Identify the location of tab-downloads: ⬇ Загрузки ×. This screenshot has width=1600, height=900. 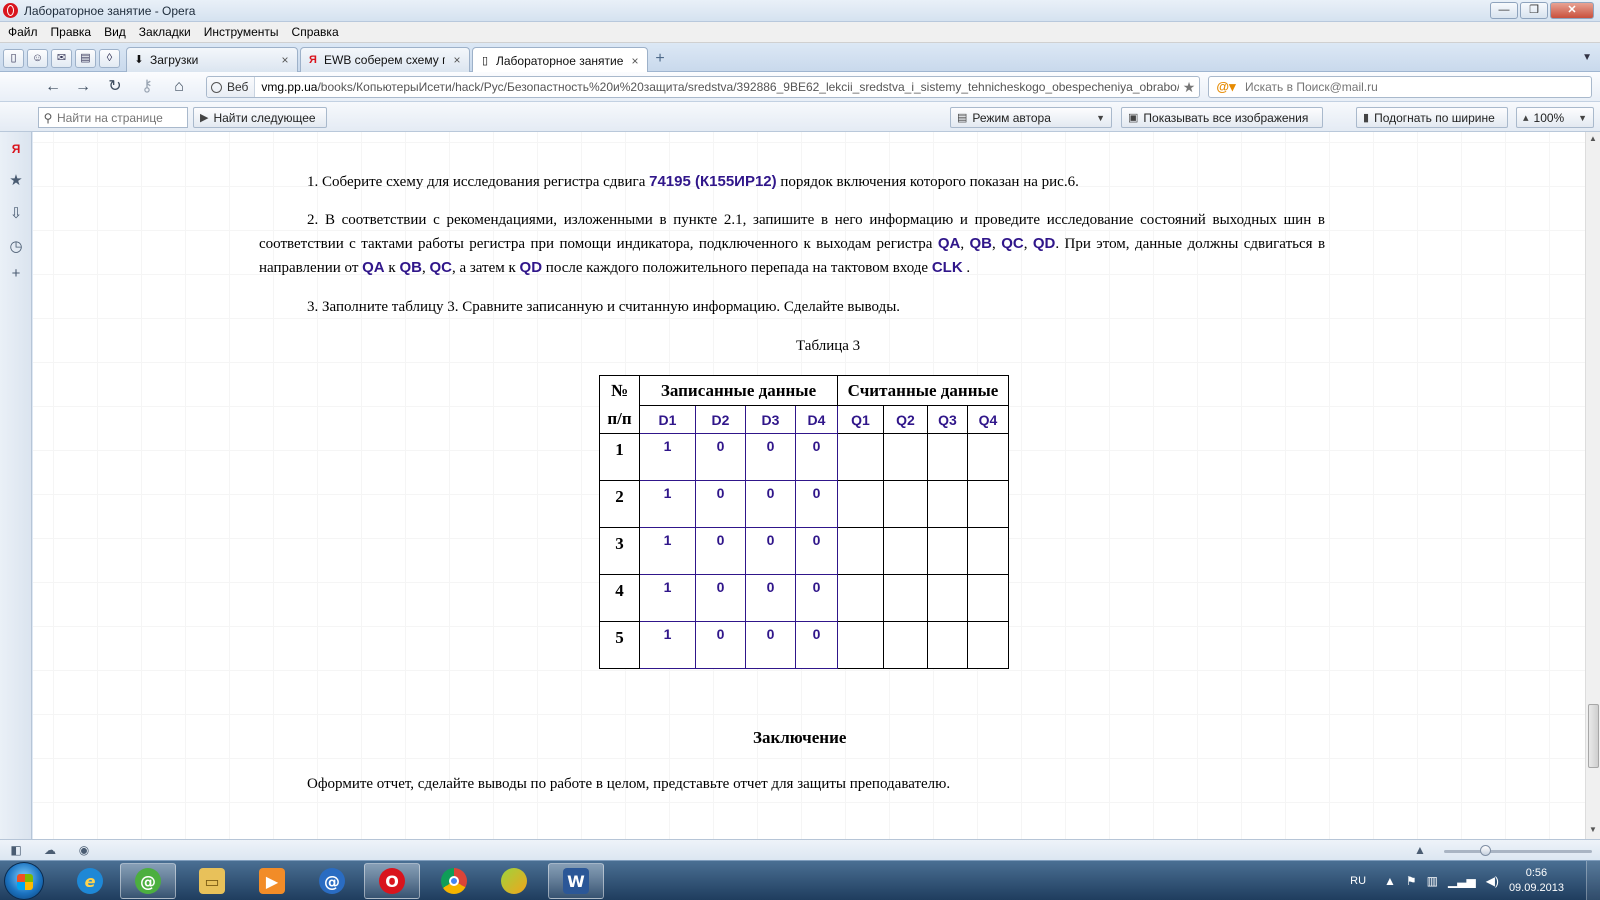
(212, 59).